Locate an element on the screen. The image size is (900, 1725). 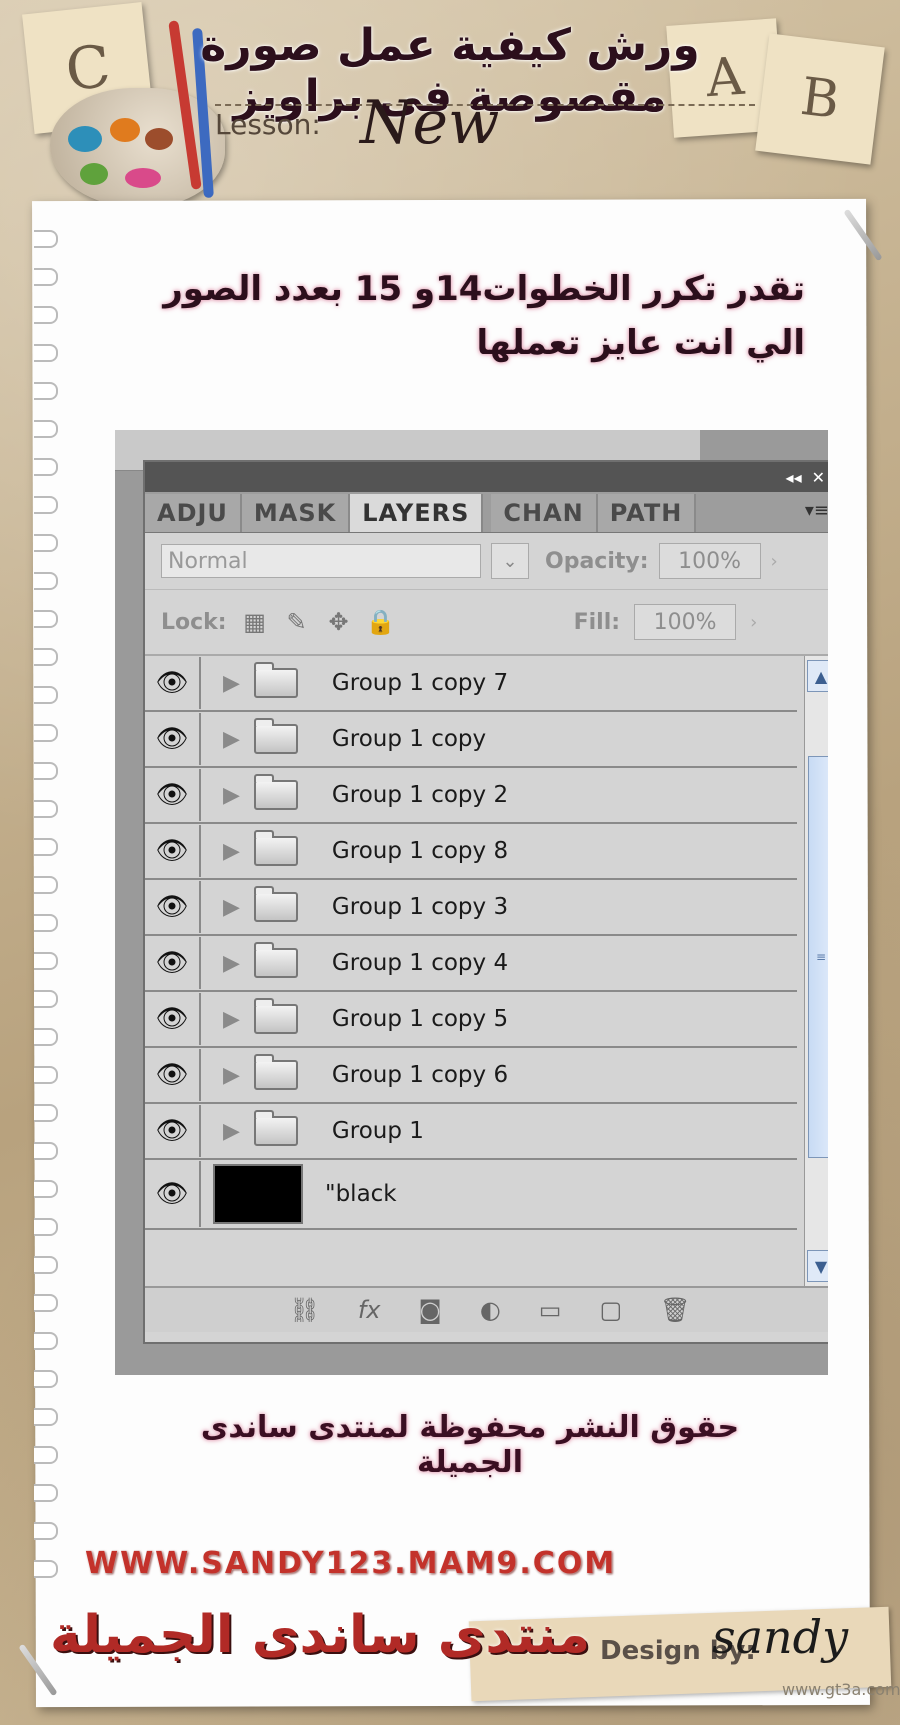
chevron-down-icon: ▼ is located at coordinates (817, 1266).